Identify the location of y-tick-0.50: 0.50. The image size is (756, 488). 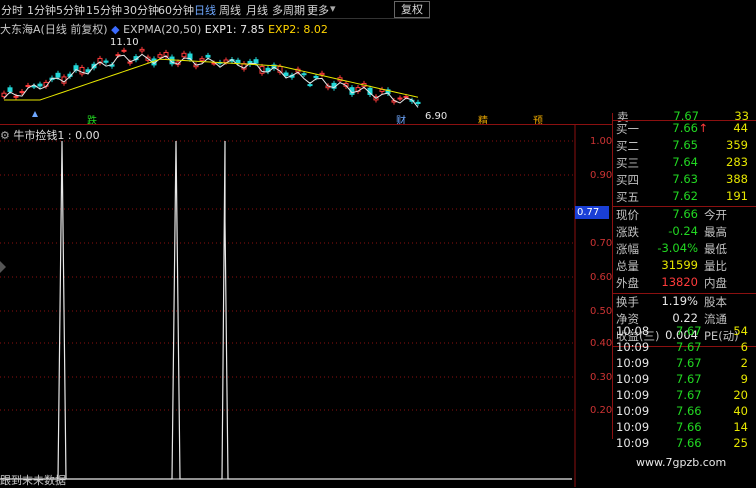
(601, 311).